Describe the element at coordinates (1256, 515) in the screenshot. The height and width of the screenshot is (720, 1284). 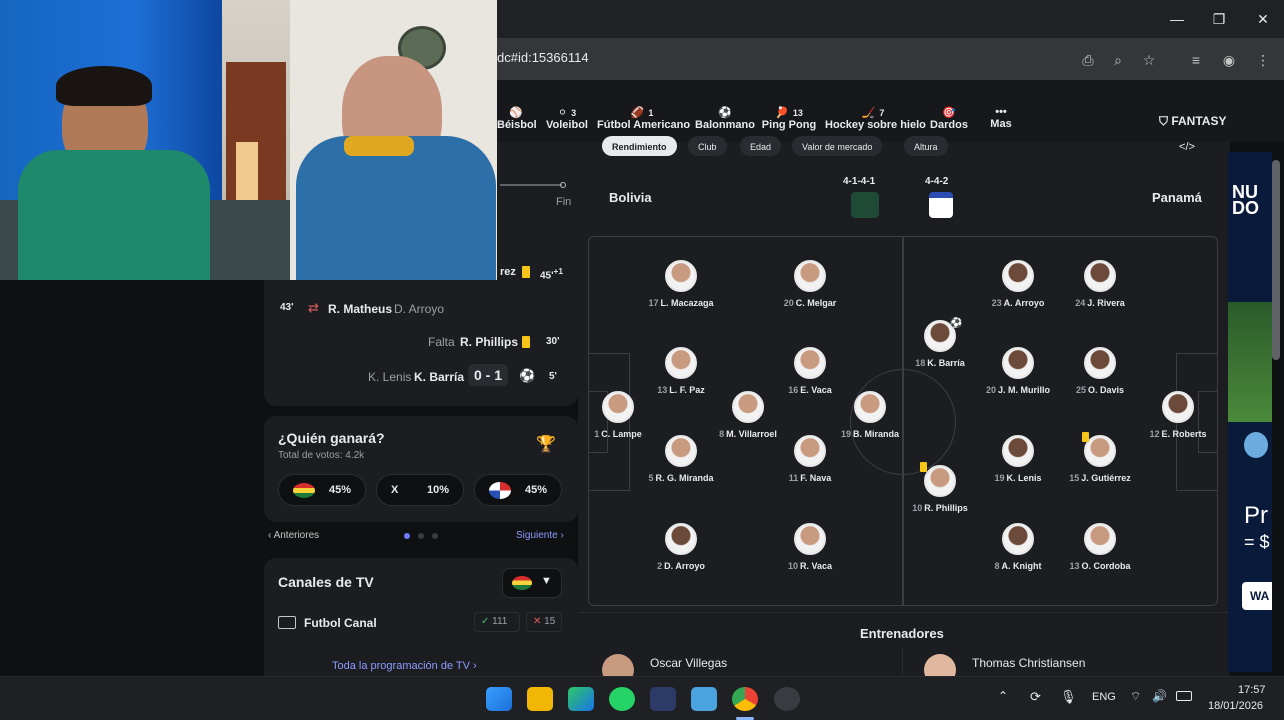
I see `ad-text: Pr` at that location.